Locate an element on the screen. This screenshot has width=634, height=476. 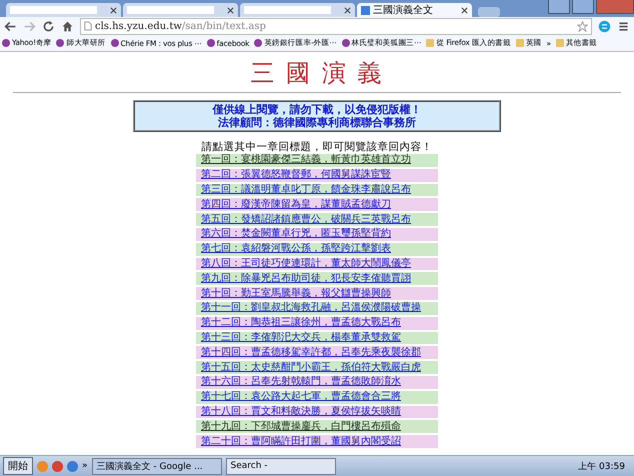
chapter-link: 第一回：宴桃園豪傑三結義，斬黃巾英雄首立功 is located at coordinates (306, 160).